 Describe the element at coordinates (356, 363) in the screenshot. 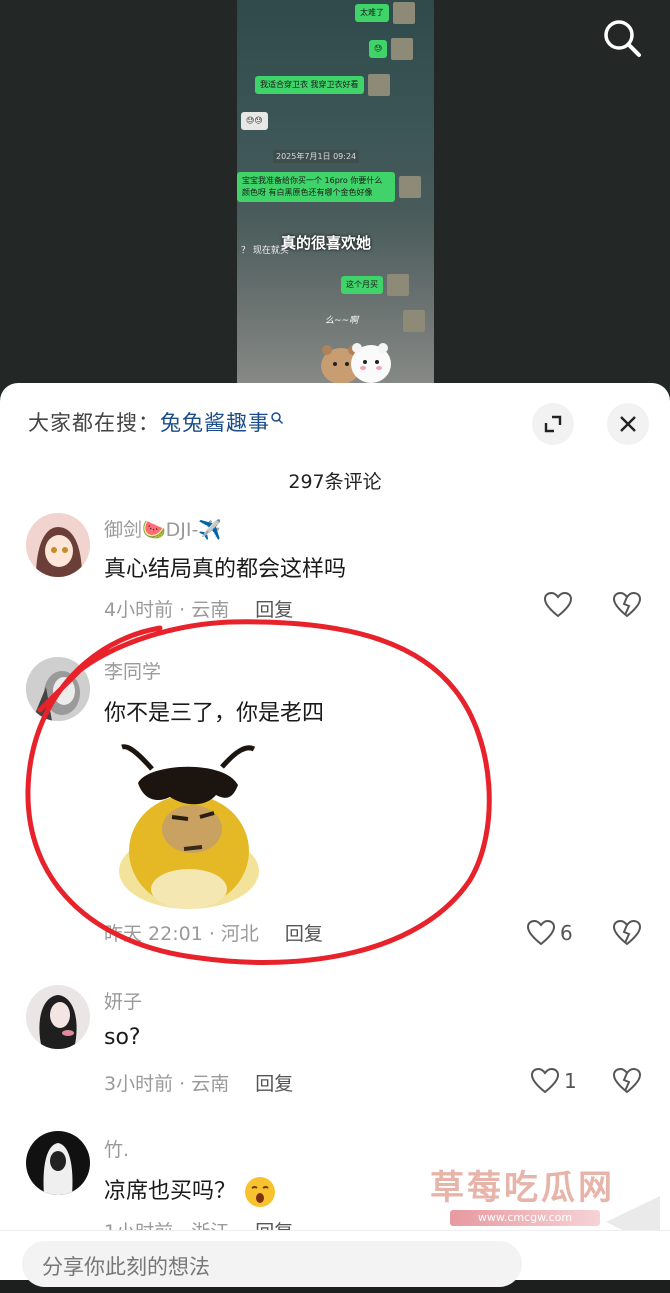

I see `bear-sticker-icon` at that location.